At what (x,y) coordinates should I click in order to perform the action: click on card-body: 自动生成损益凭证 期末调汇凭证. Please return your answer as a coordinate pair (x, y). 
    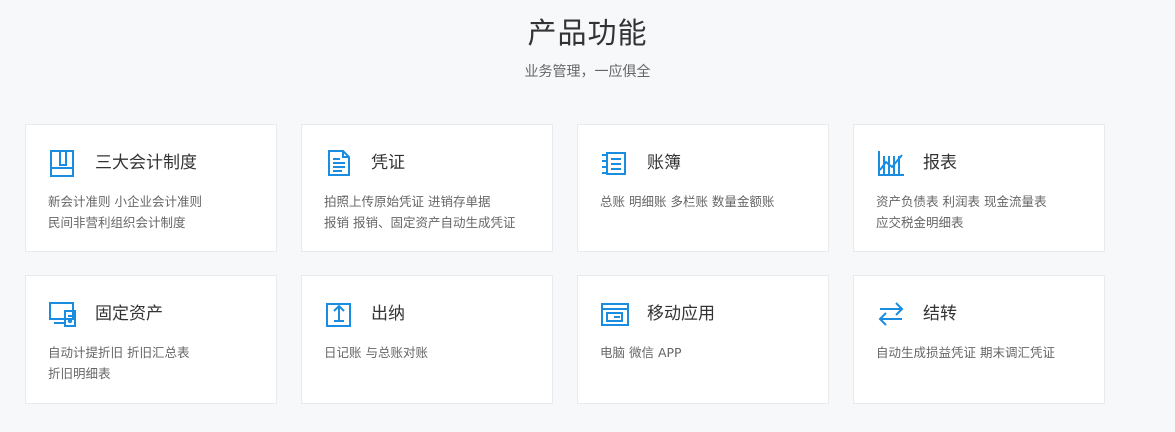
    Looking at the image, I should click on (986, 352).